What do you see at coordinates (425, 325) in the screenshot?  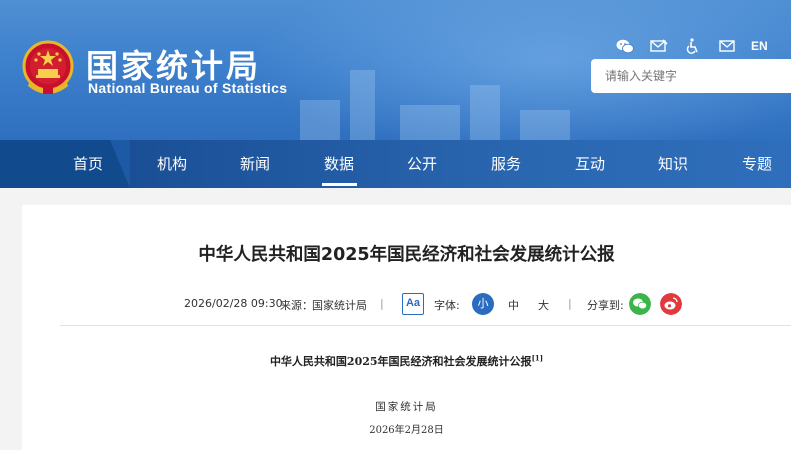 I see `meta-divider-line` at bounding box center [425, 325].